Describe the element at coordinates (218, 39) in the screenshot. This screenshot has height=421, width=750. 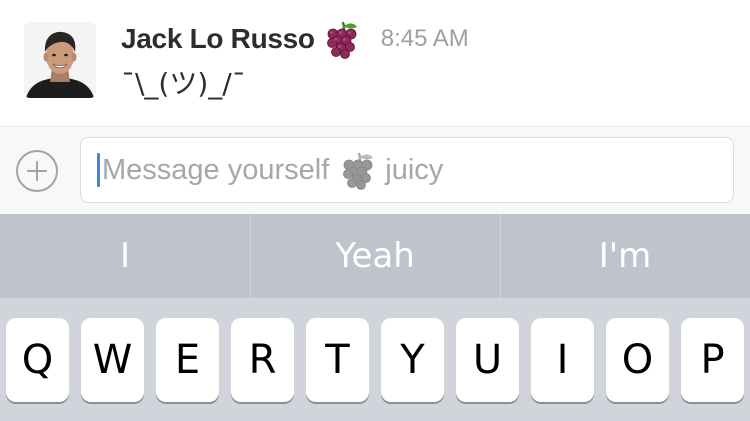
I see `sender-name: Jack Lo Russo` at that location.